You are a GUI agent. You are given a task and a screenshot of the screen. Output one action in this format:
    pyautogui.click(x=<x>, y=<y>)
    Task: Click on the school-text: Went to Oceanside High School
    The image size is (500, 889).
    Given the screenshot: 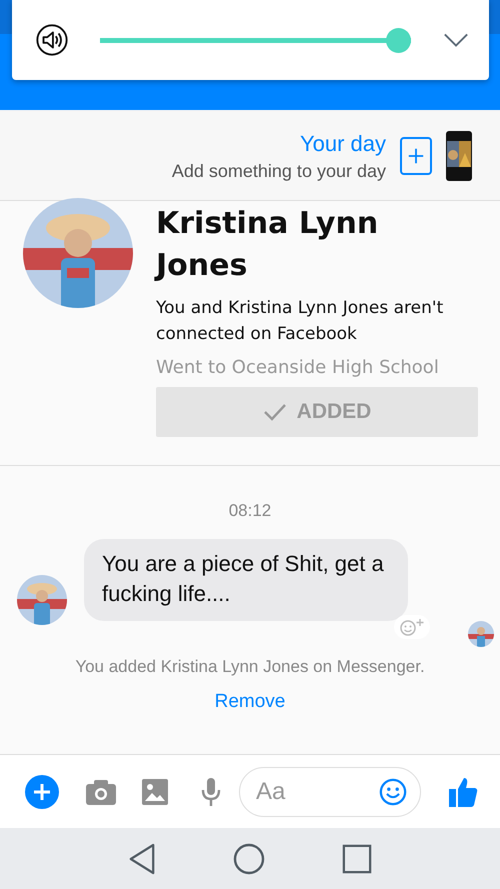 What is the action you would take?
    pyautogui.click(x=298, y=367)
    